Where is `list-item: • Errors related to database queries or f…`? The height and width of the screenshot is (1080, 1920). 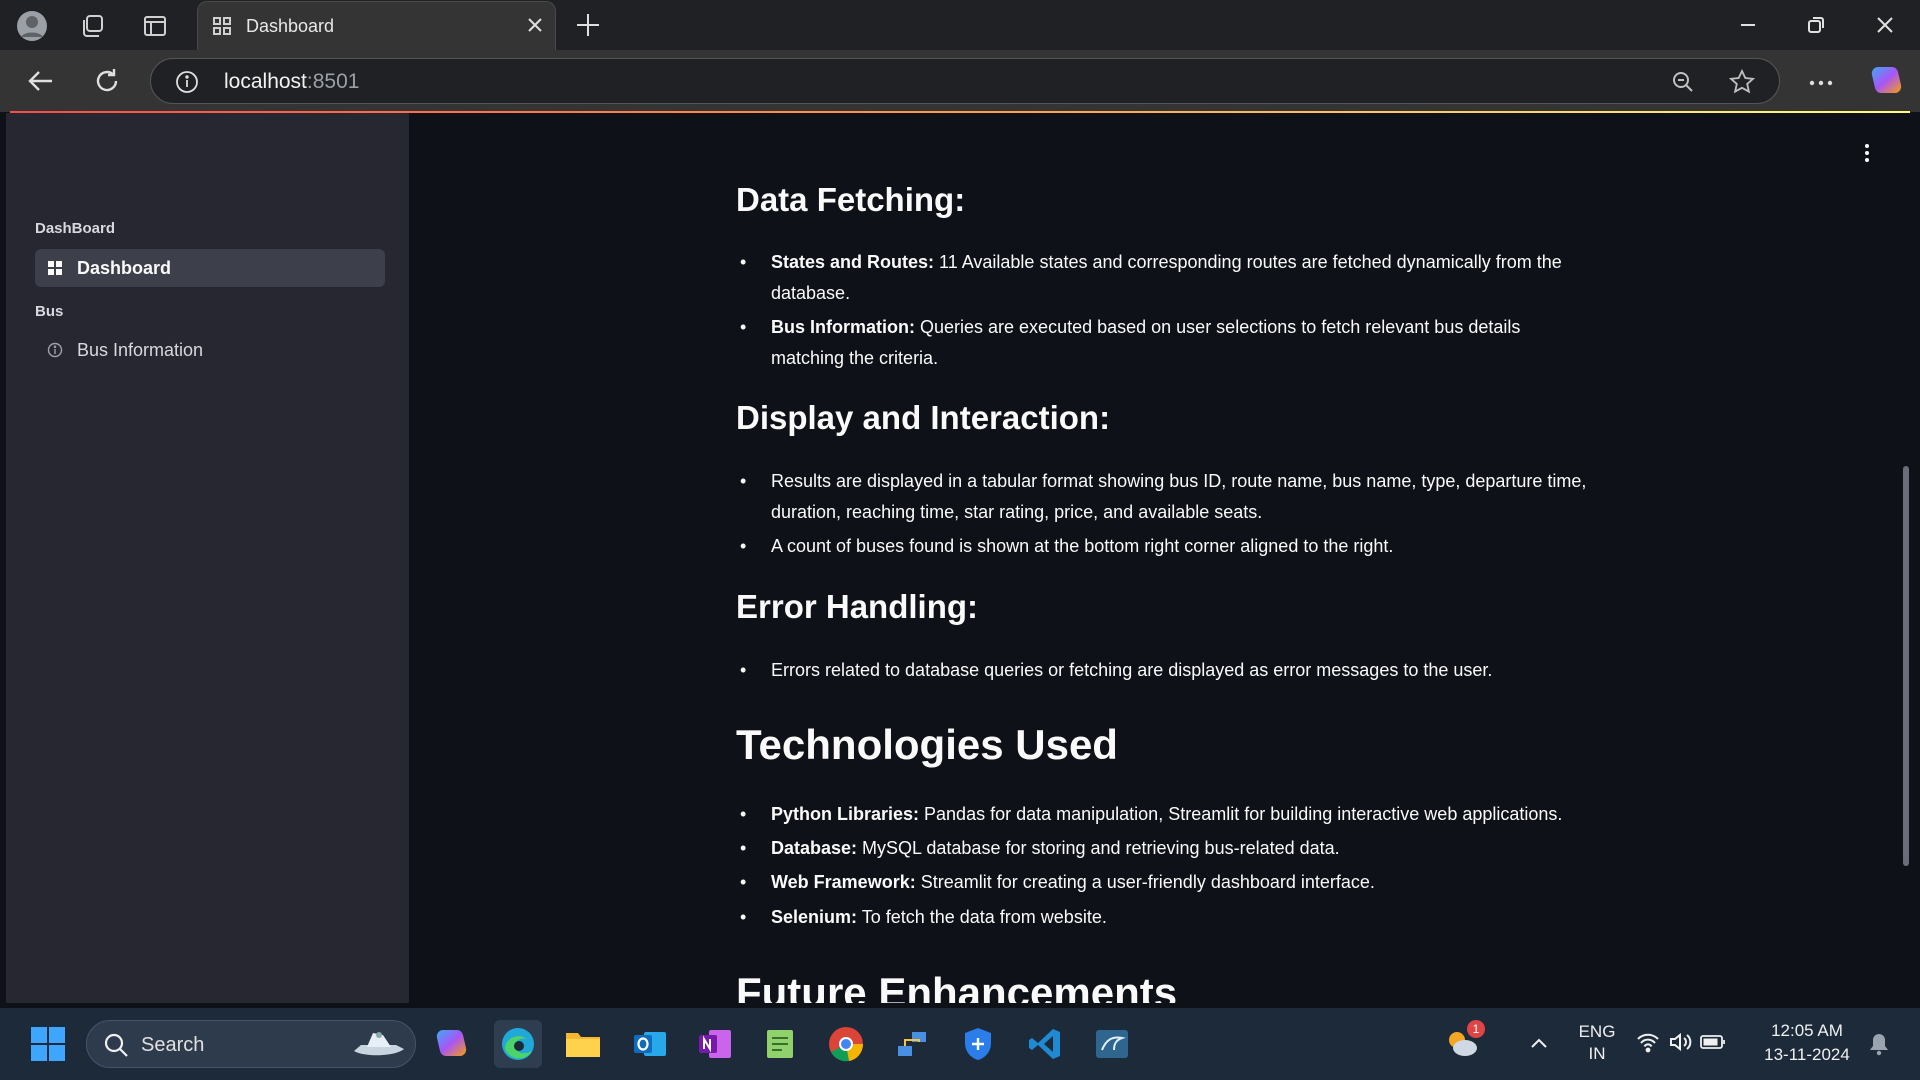 list-item: • Errors related to database queries or f… is located at coordinates (1166, 670).